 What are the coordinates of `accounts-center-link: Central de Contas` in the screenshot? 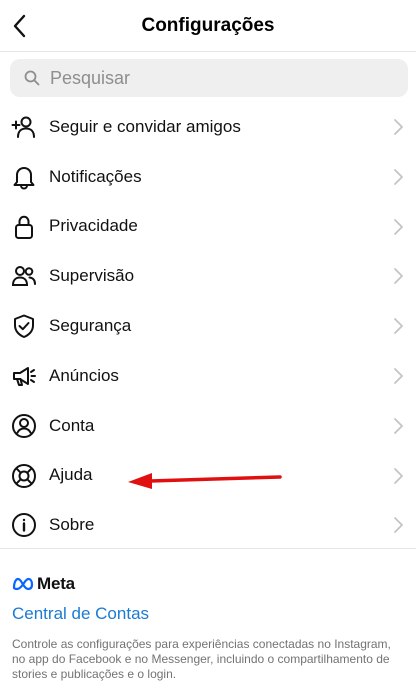 It's located at (80, 614).